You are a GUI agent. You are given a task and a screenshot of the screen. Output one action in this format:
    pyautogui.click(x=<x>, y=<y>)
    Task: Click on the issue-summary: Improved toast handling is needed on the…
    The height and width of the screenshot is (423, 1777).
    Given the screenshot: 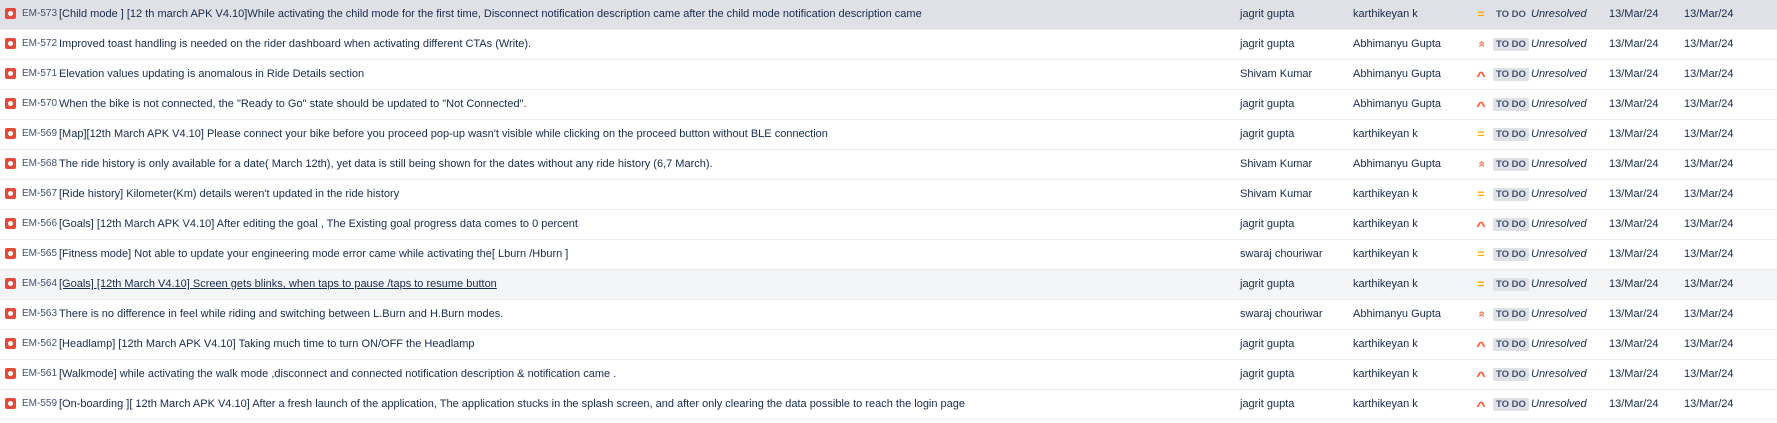 What is the action you would take?
    pyautogui.click(x=629, y=44)
    